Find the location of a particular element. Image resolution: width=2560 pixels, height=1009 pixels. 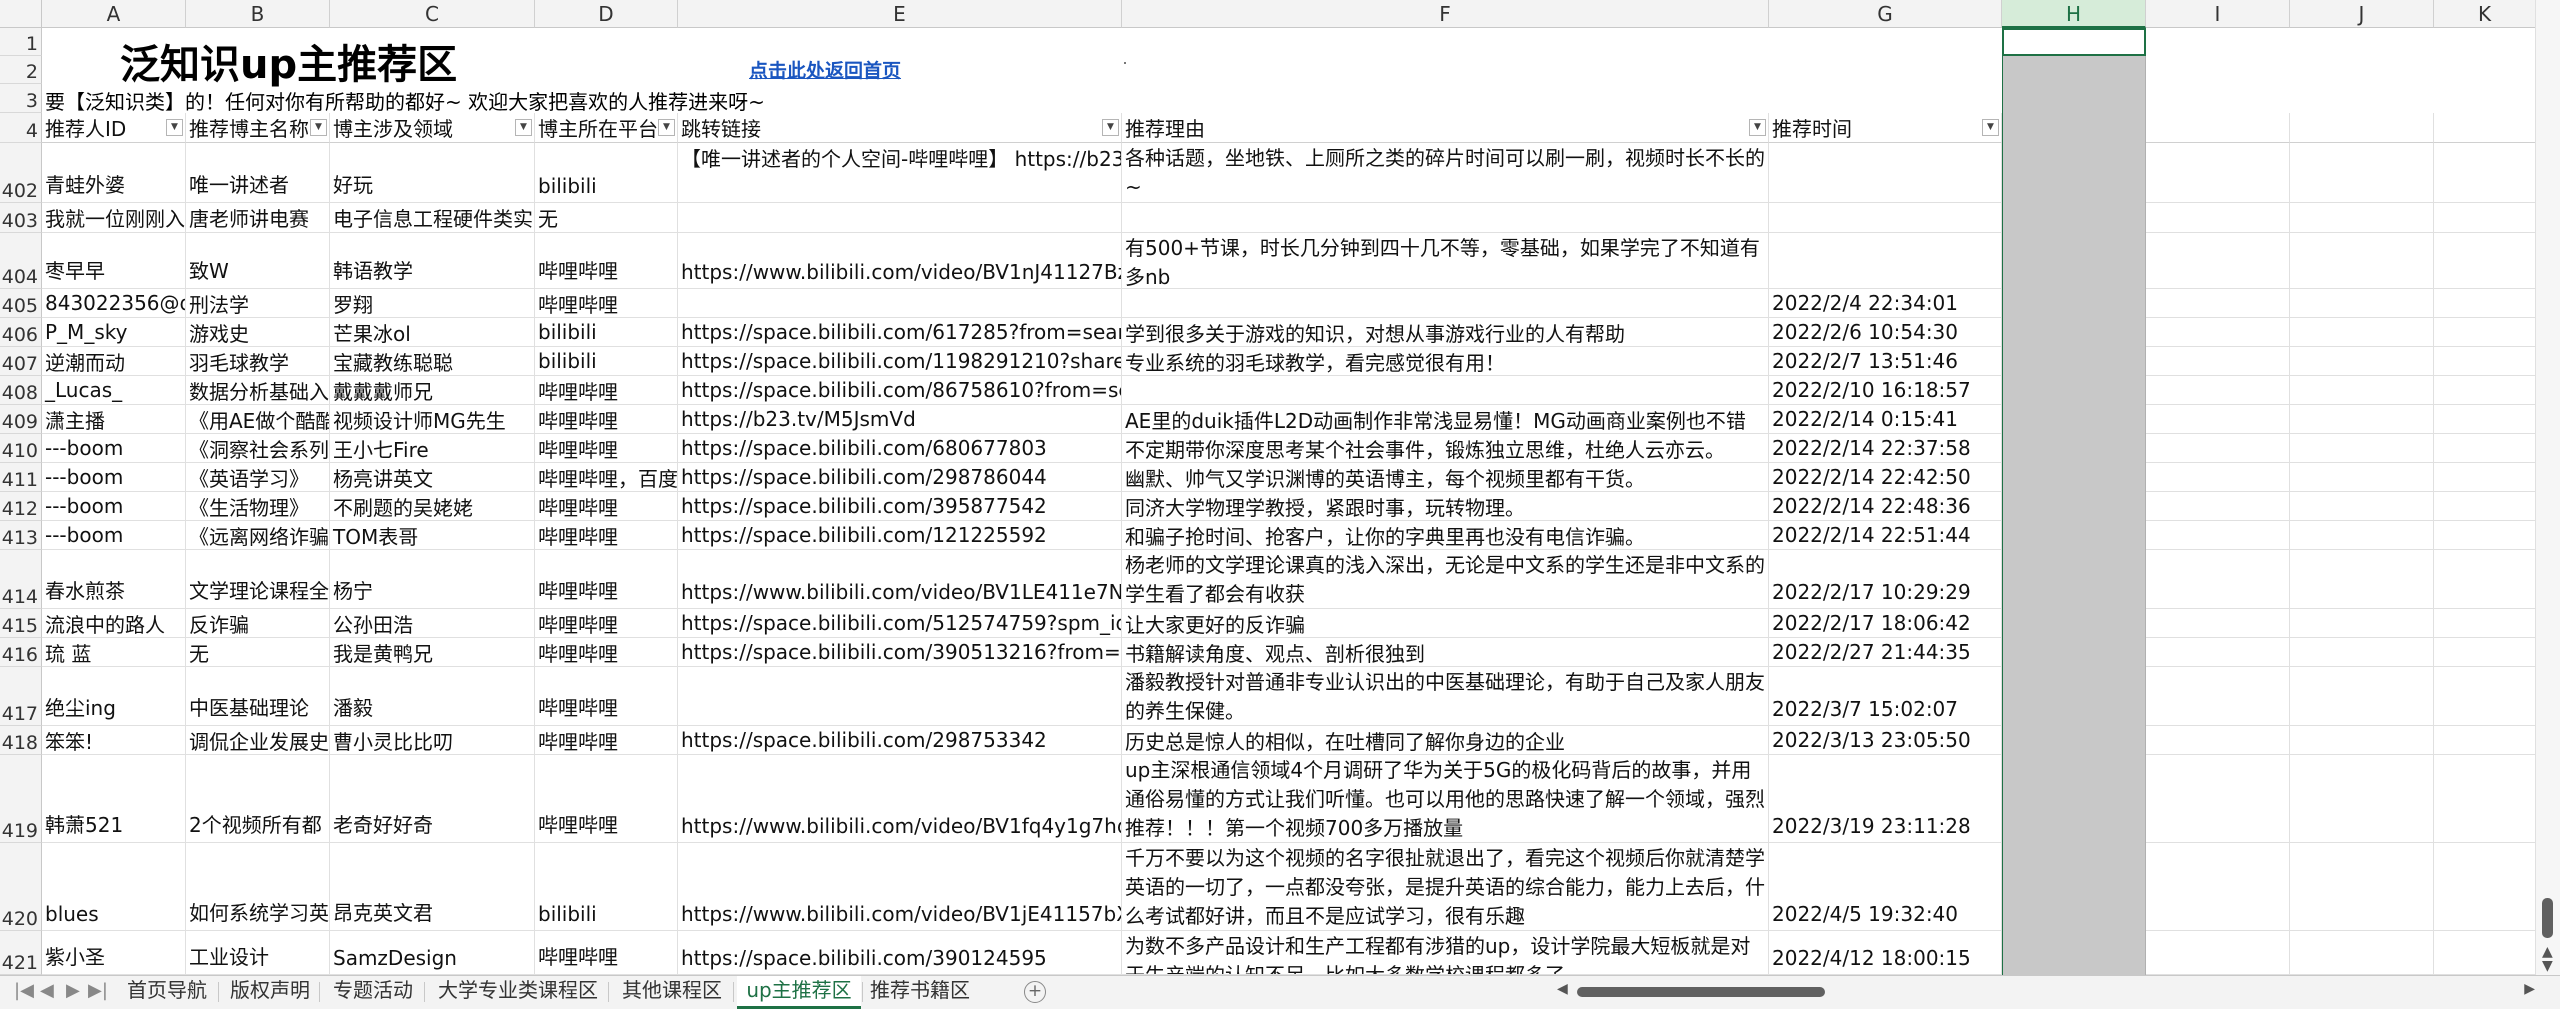

table-cell: 和骗子抢时间、抢客户，让你的字典里再也没有电信诈骗。 is located at coordinates (1445, 535).